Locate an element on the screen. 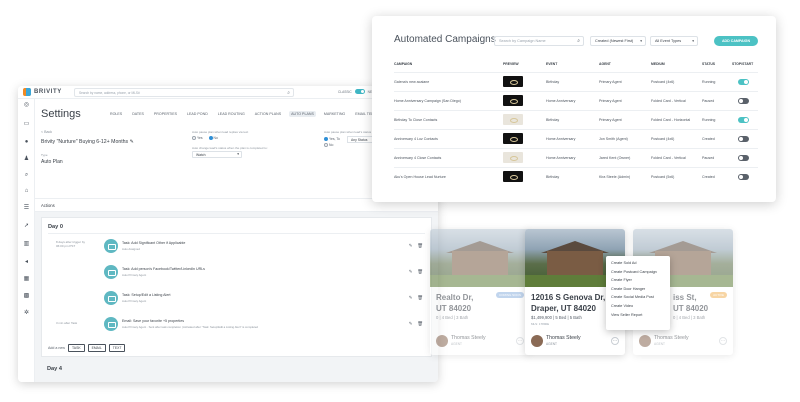  type-label: Type is located at coordinates (44, 155).